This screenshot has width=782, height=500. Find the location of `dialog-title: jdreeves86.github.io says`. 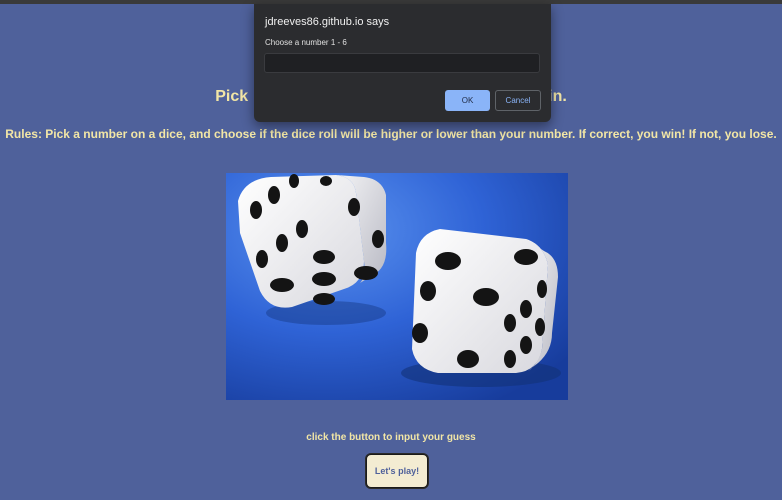

dialog-title: jdreeves86.github.io says is located at coordinates (327, 22).